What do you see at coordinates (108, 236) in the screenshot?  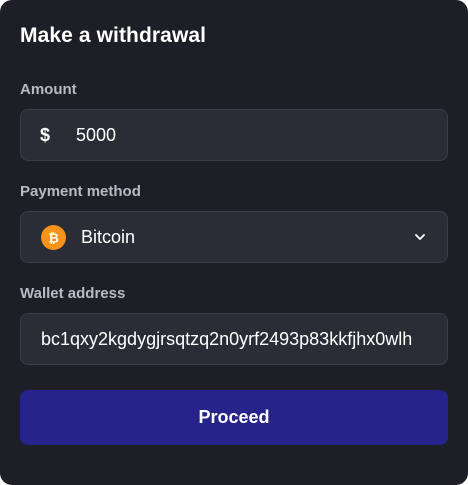 I see `payment-method-value: Bitcoin` at bounding box center [108, 236].